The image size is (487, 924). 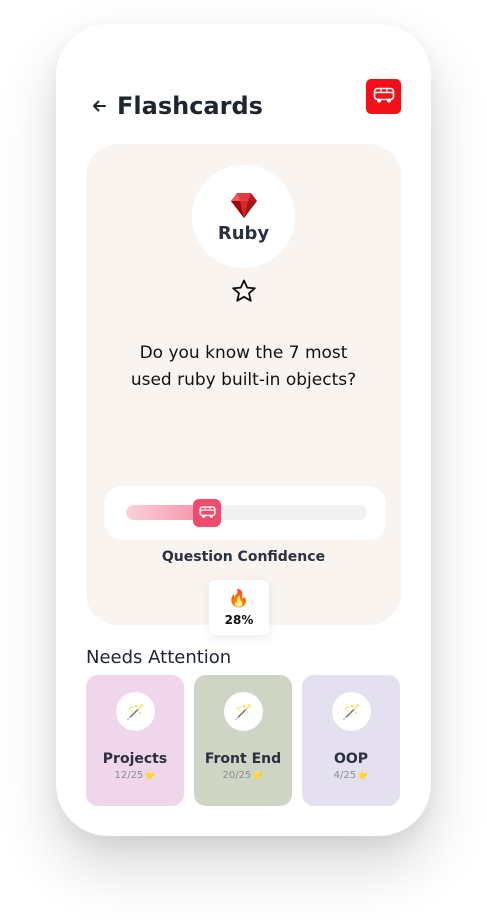 I want to click on header: Flashcards, so click(x=176, y=106).